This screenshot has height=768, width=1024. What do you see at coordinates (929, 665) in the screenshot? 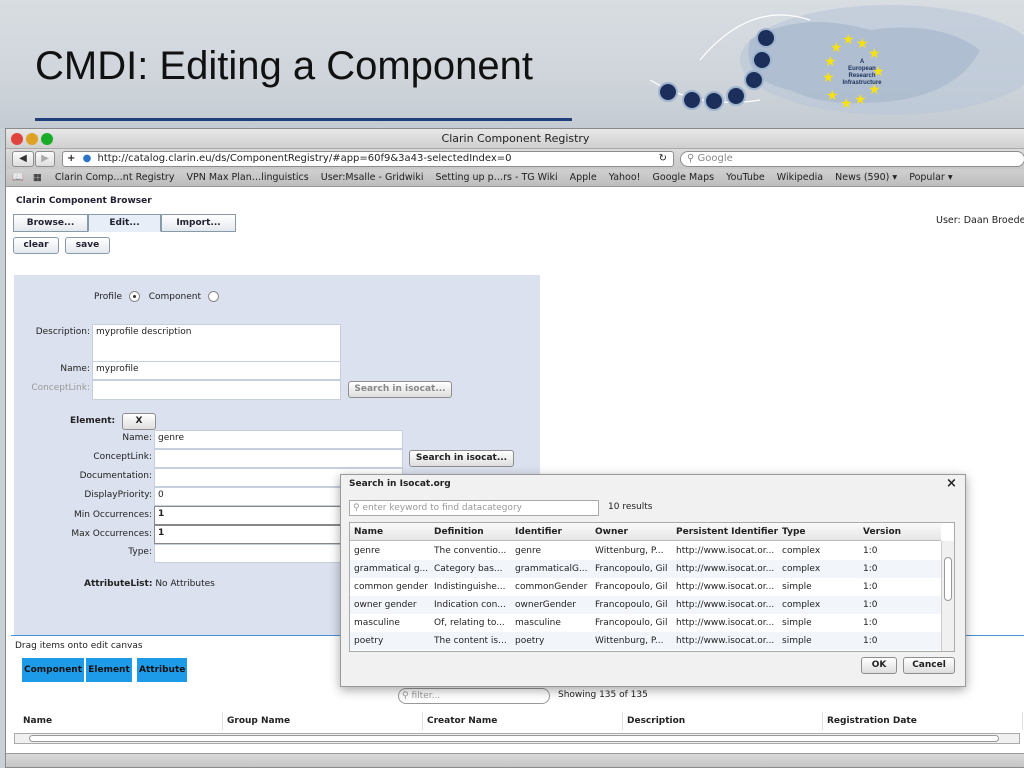
I see `cancel-button: Cancel` at bounding box center [929, 665].